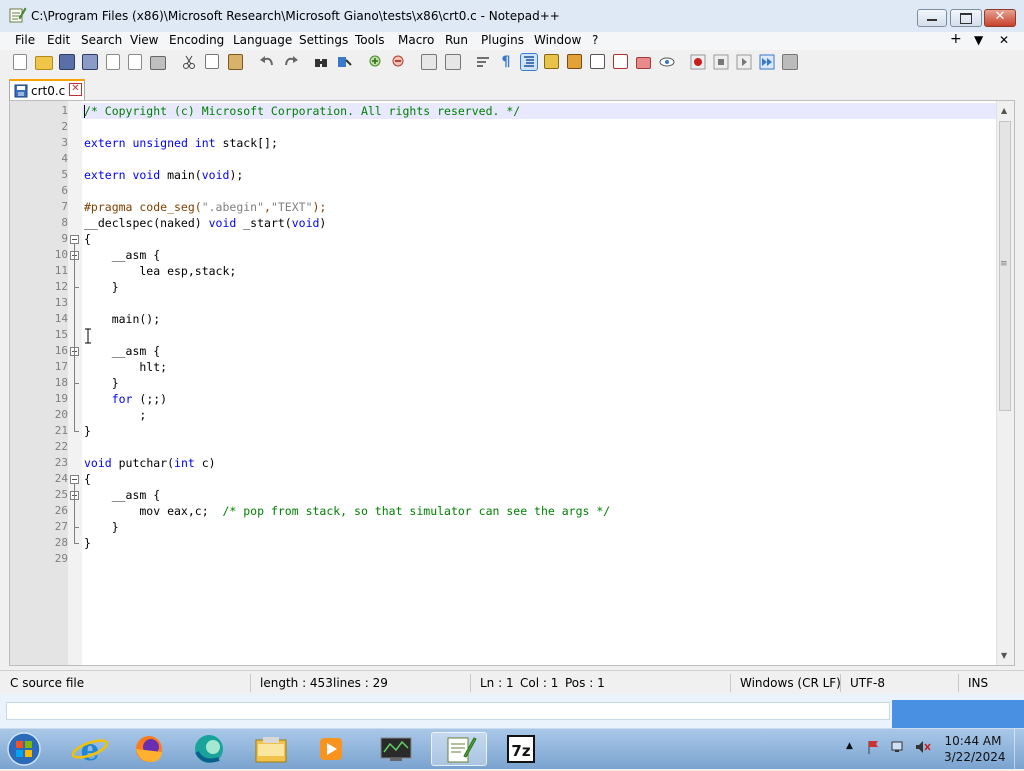 The height and width of the screenshot is (771, 1024). What do you see at coordinates (125, 399) in the screenshot?
I see `code-line: for (;;)` at bounding box center [125, 399].